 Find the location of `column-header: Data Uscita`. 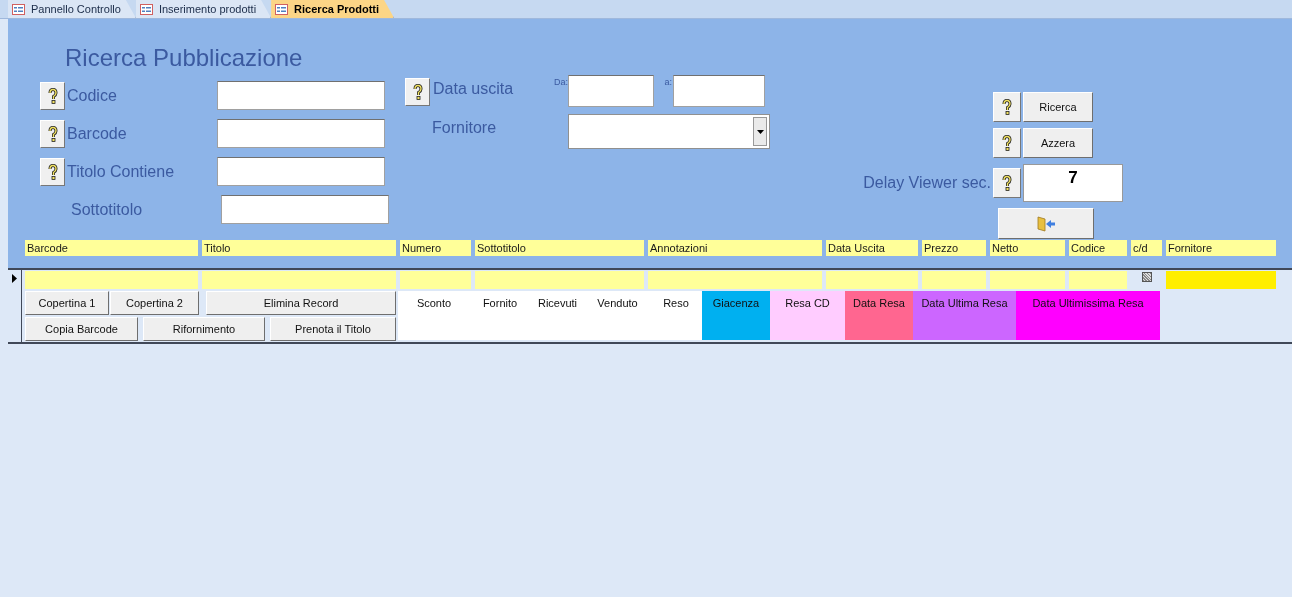

column-header: Data Uscita is located at coordinates (872, 248).